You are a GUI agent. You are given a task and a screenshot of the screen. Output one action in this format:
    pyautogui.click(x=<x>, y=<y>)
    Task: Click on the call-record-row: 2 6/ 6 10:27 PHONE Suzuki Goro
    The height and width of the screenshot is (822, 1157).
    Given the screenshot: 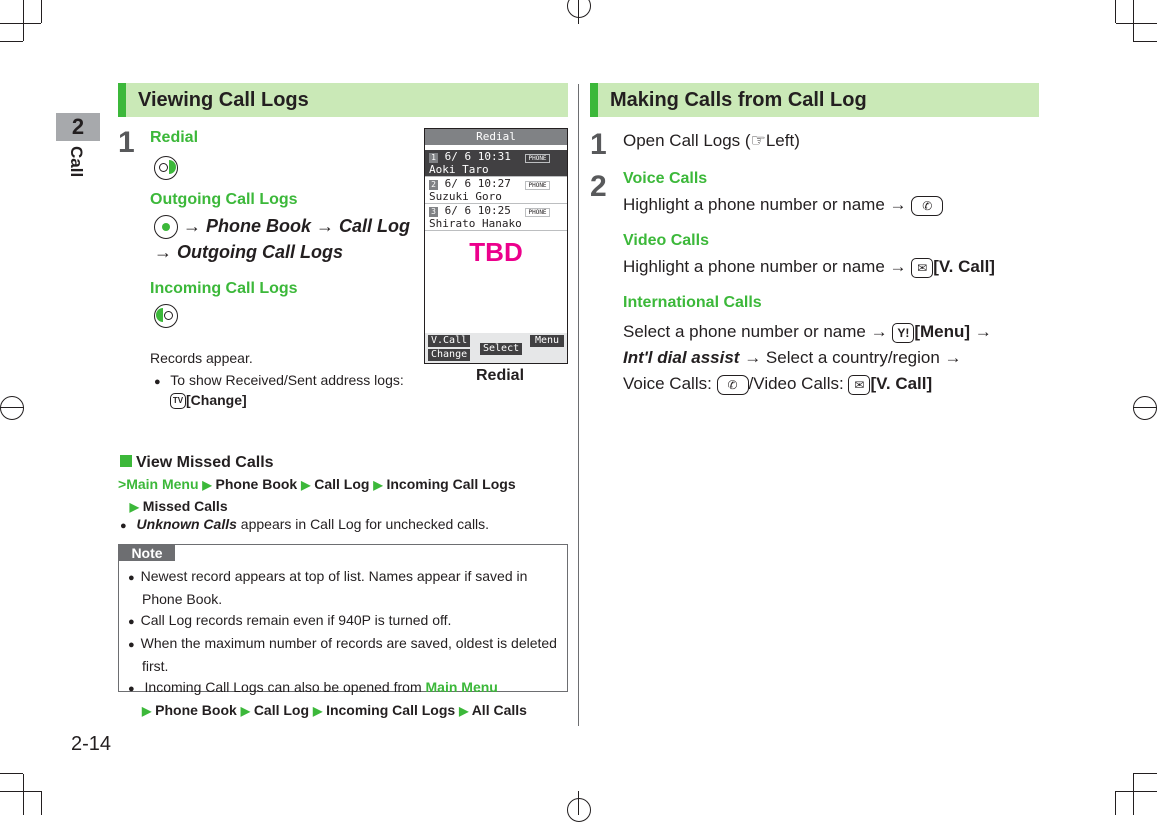 What is the action you would take?
    pyautogui.click(x=496, y=190)
    